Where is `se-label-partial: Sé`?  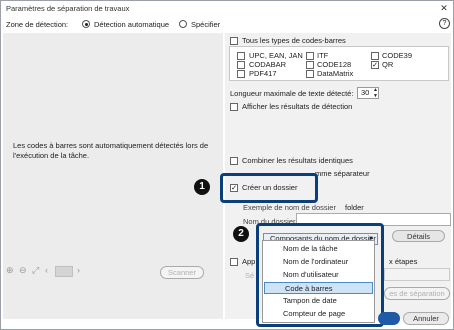
se-label-partial: Sé is located at coordinates (250, 275).